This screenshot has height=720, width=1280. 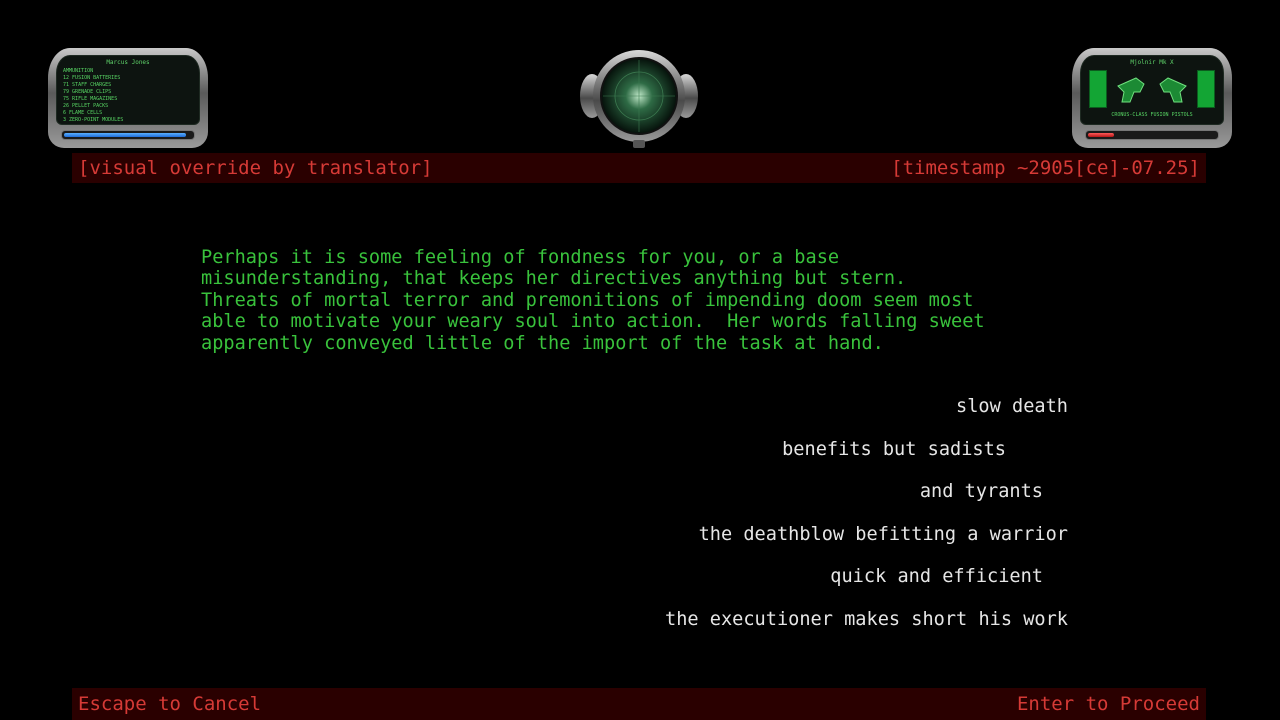 I want to click on ammo-line: 79 GRENADE CLIPS, so click(x=87, y=92).